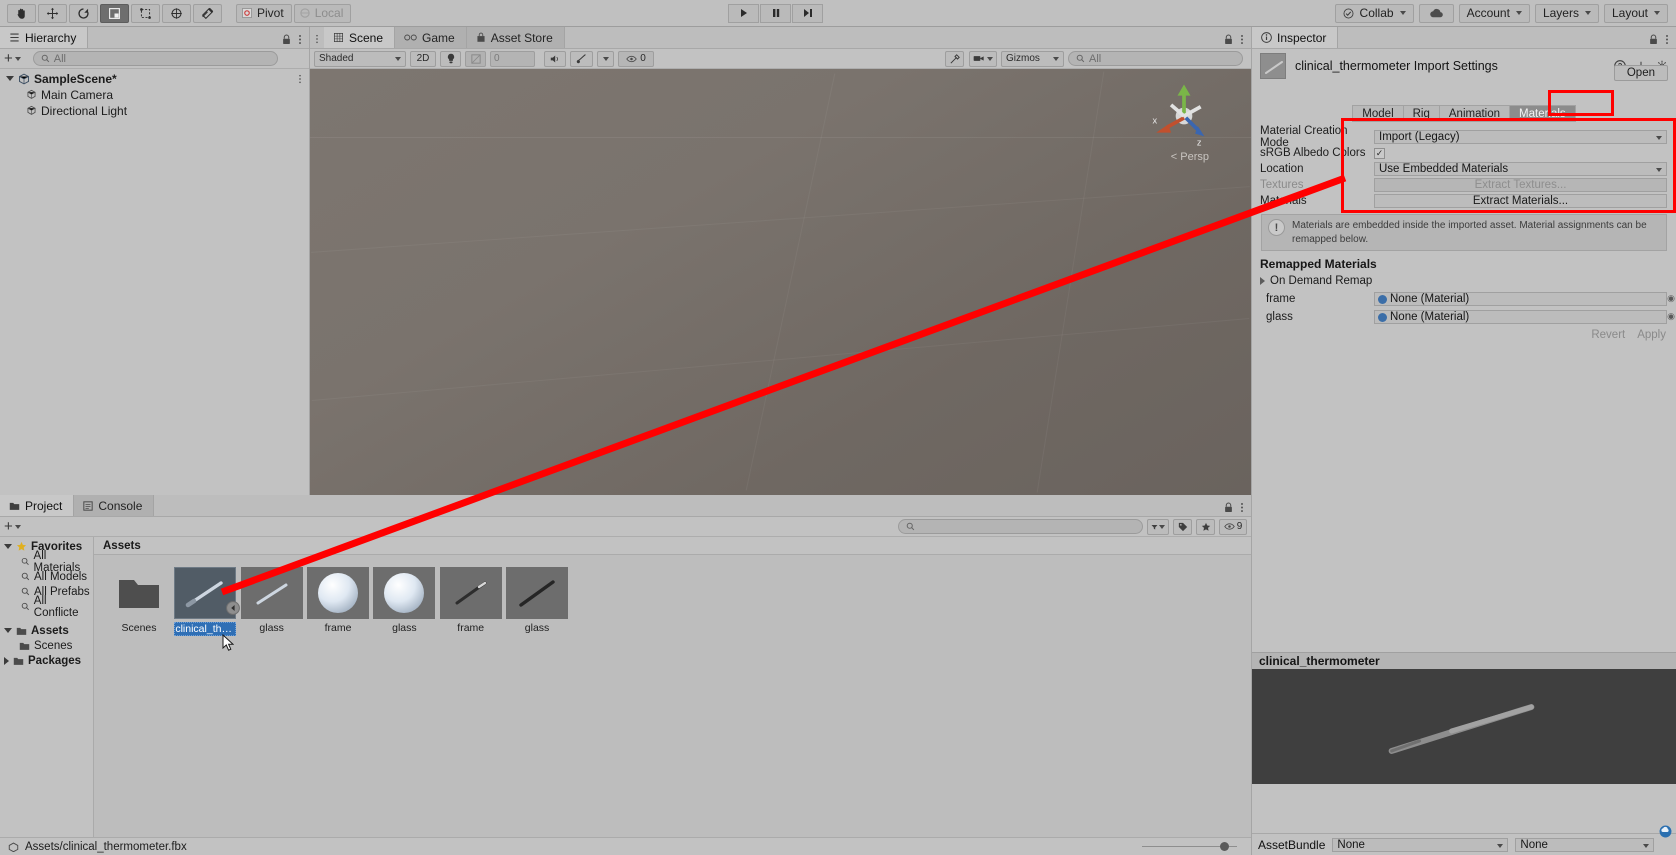 The width and height of the screenshot is (1676, 855). What do you see at coordinates (8, 58) in the screenshot?
I see `plus-icon: +` at bounding box center [8, 58].